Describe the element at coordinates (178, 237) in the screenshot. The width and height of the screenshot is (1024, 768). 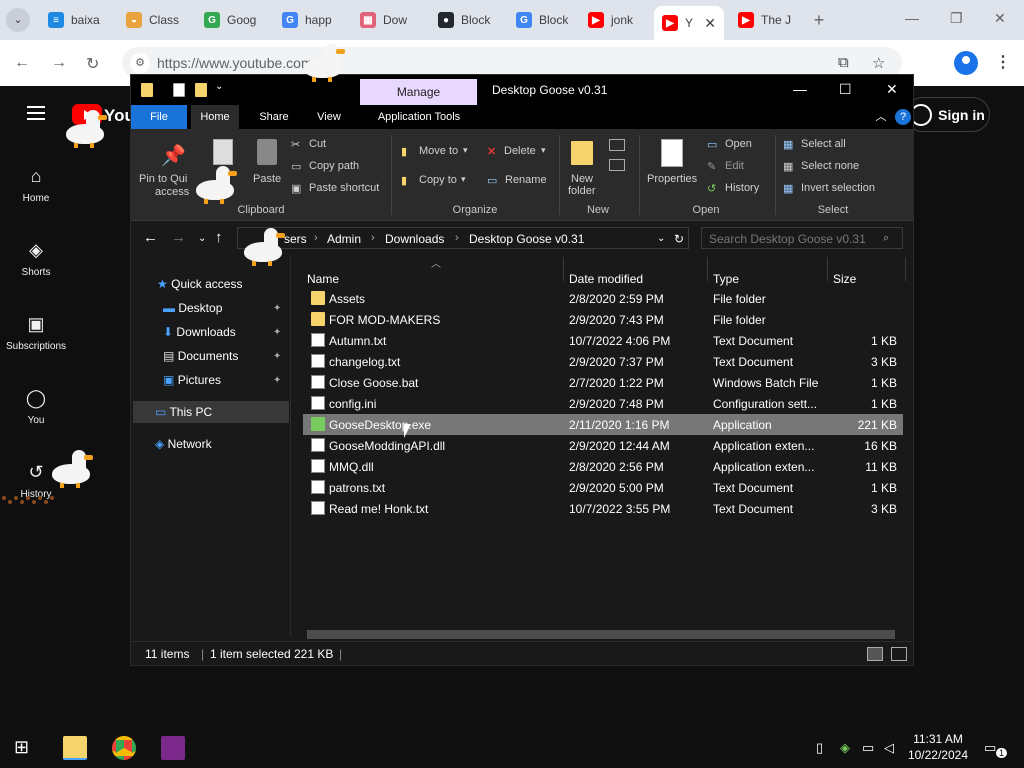
I see `forward-arrow-icon: →` at that location.